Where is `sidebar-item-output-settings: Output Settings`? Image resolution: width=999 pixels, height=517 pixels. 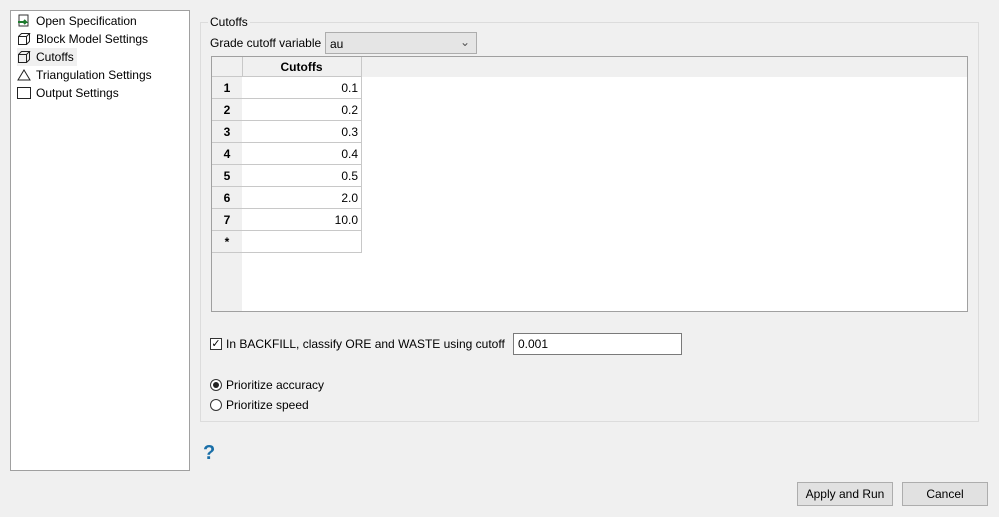 sidebar-item-output-settings: Output Settings is located at coordinates (69, 93).